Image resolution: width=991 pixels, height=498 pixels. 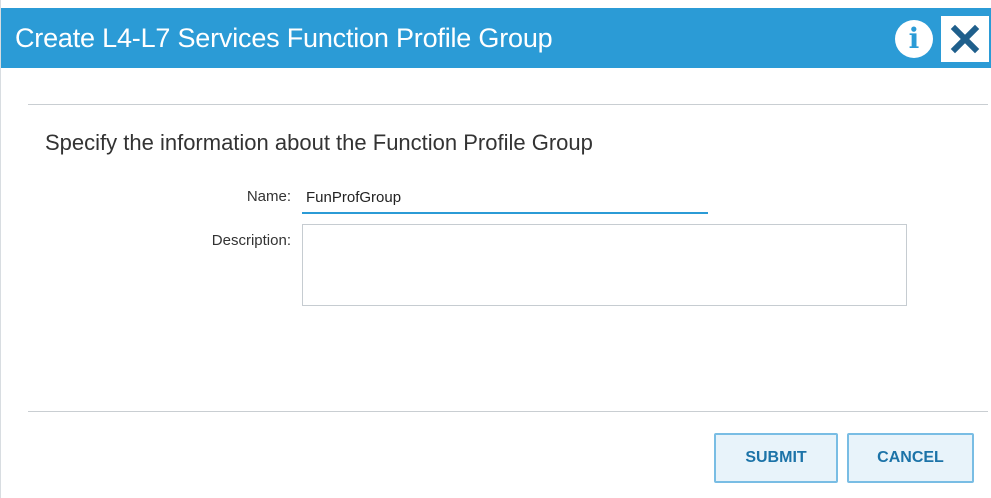 I want to click on info-icon-glyph: i, so click(x=914, y=38).